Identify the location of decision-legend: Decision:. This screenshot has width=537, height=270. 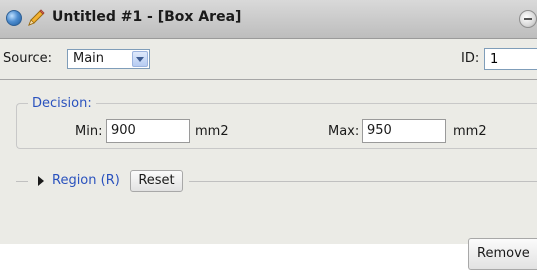
(62, 103).